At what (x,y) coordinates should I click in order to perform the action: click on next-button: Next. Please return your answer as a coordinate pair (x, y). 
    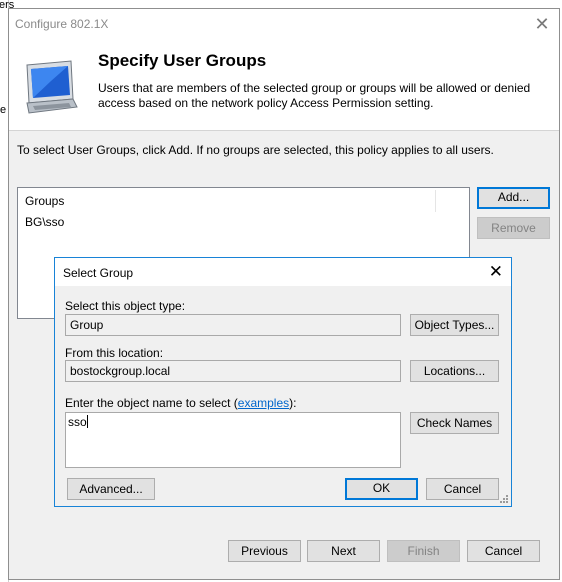
    Looking at the image, I should click on (343, 551).